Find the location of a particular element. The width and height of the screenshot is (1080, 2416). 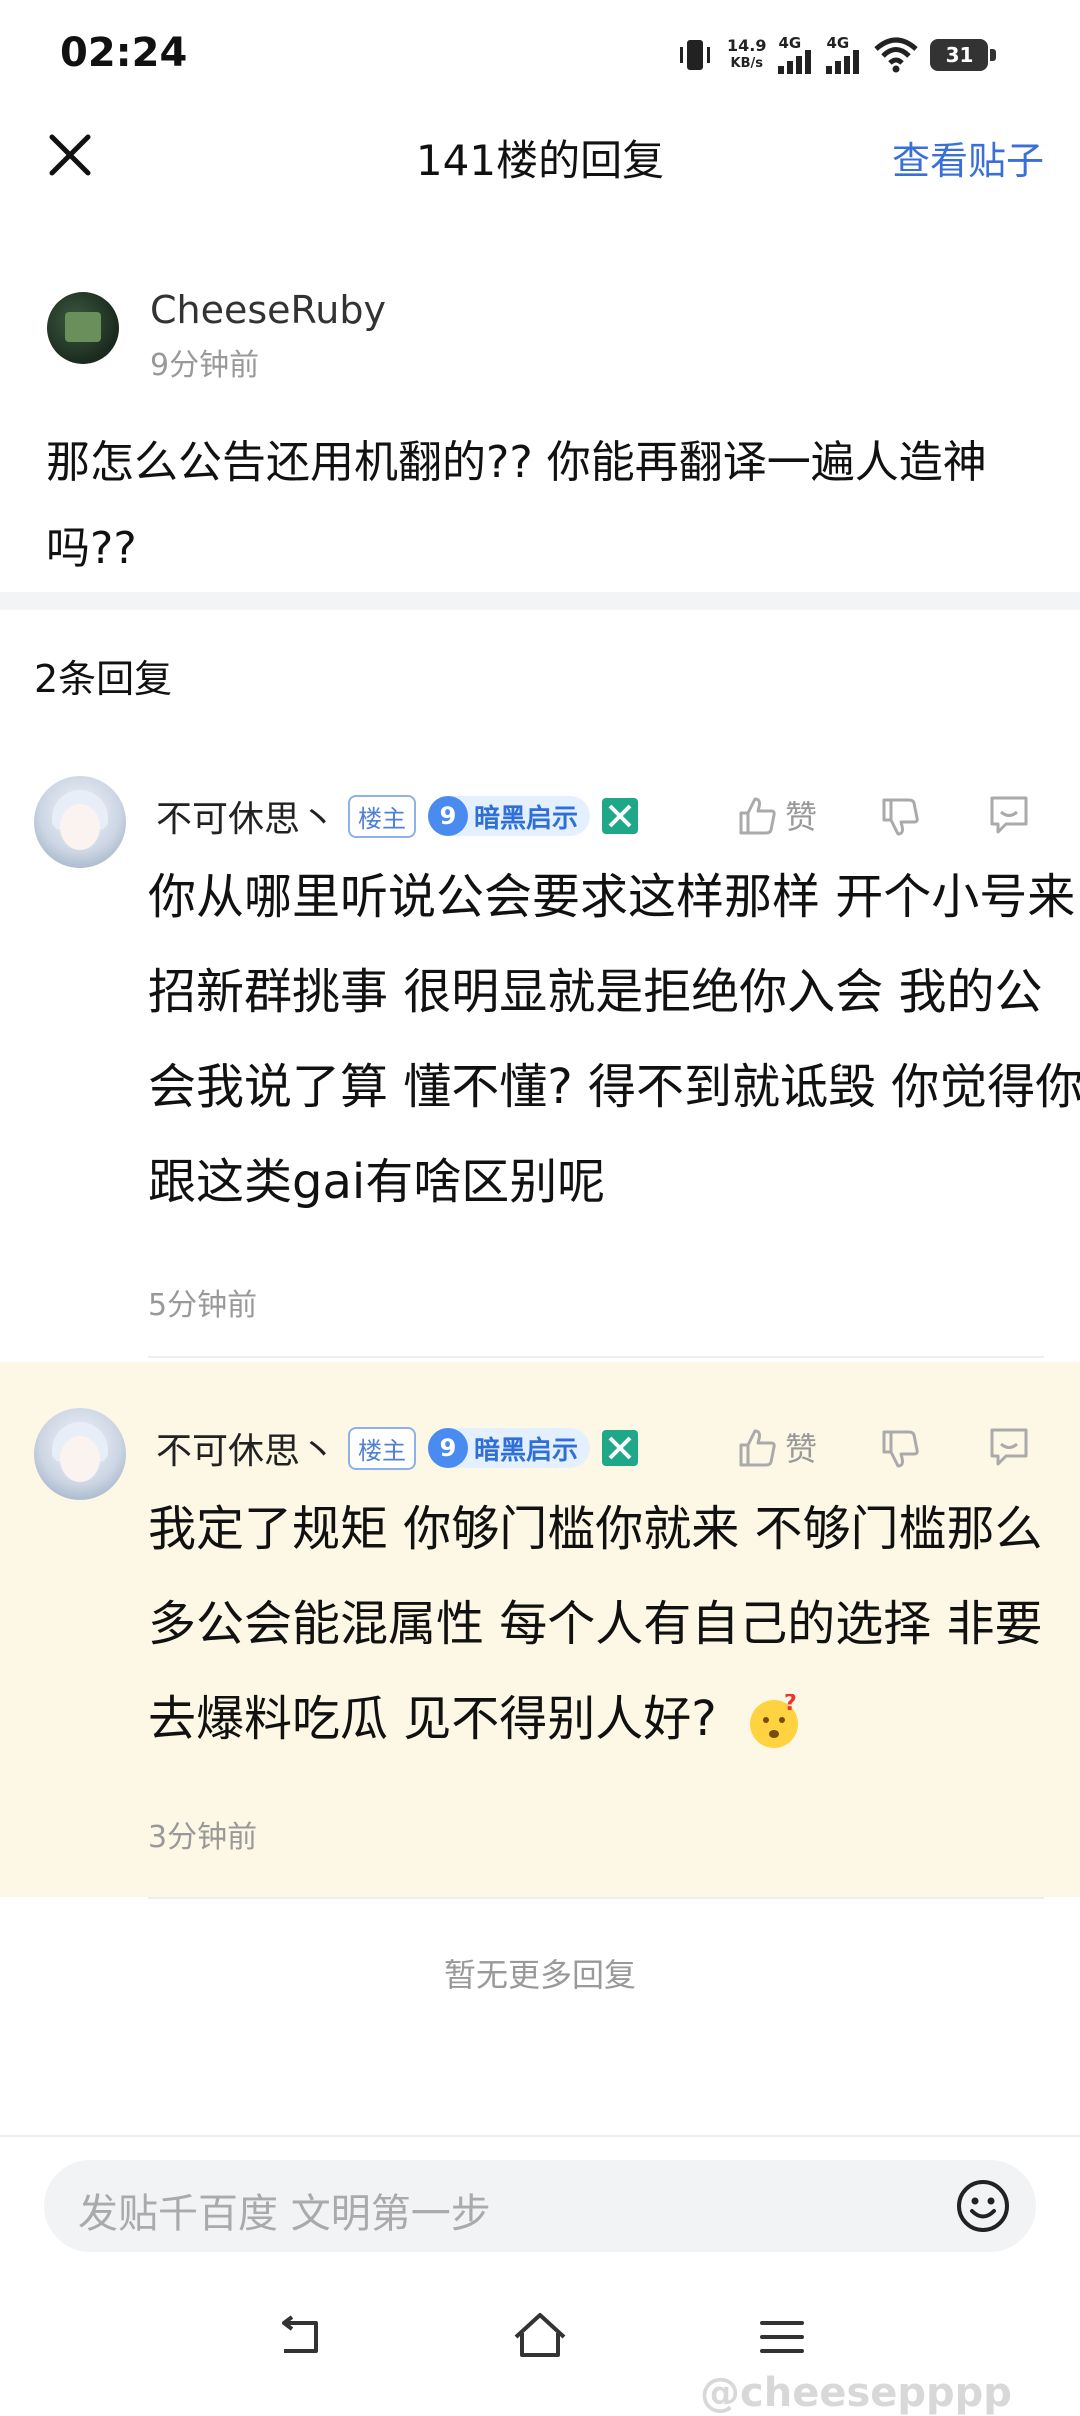

vibrate-icon is located at coordinates (695, 55).